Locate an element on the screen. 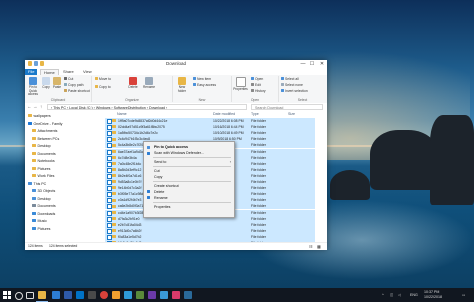 The image size is (474, 302). column-header-name: Name is located at coordinates (122, 114).